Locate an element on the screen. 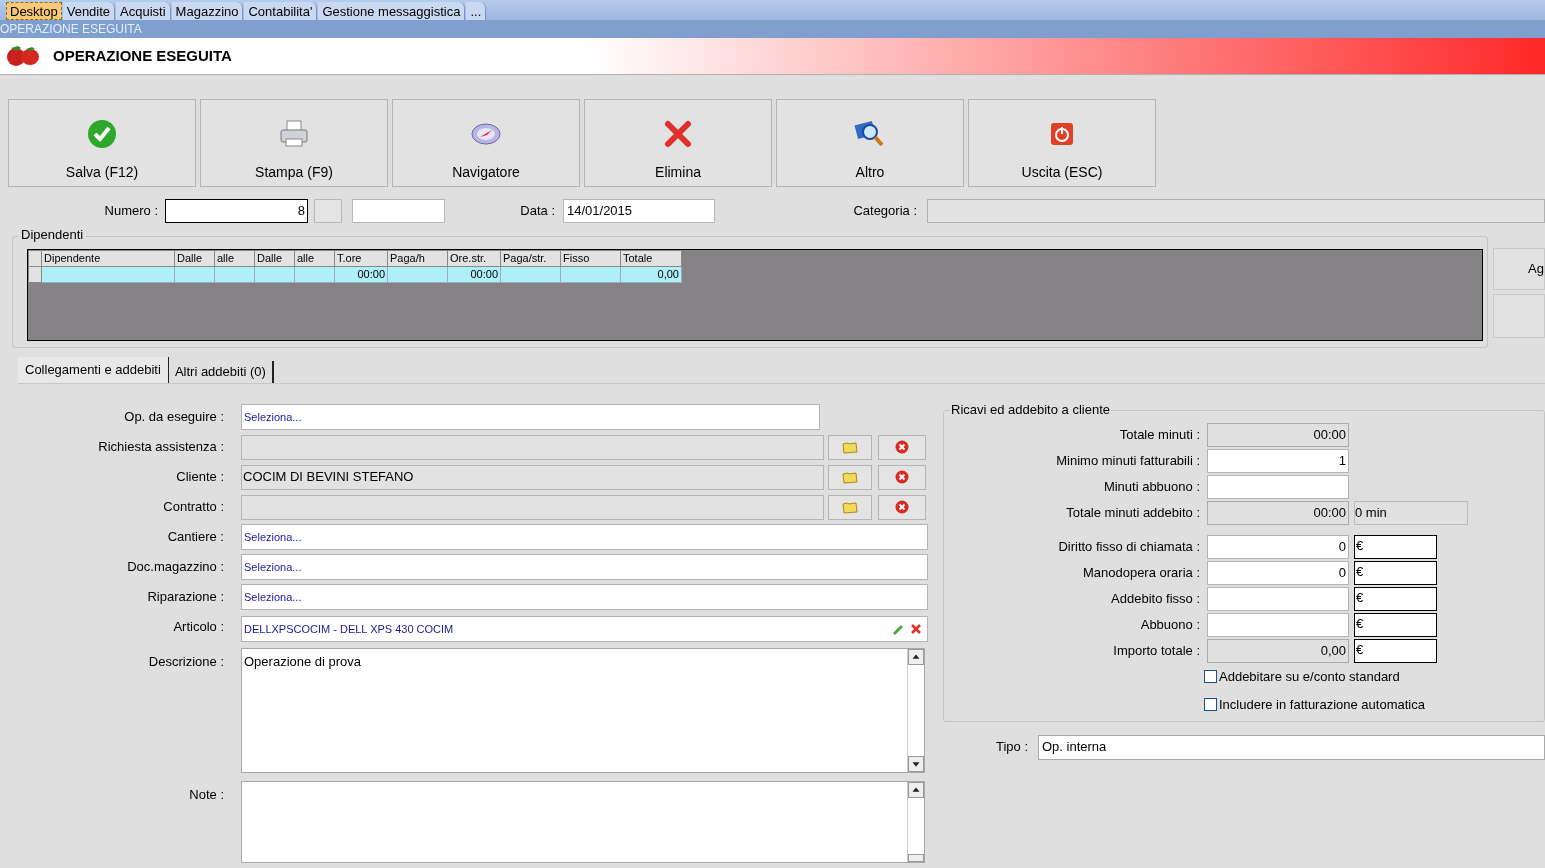 The width and height of the screenshot is (1545, 868). number-field: 0,00 is located at coordinates (1278, 651).